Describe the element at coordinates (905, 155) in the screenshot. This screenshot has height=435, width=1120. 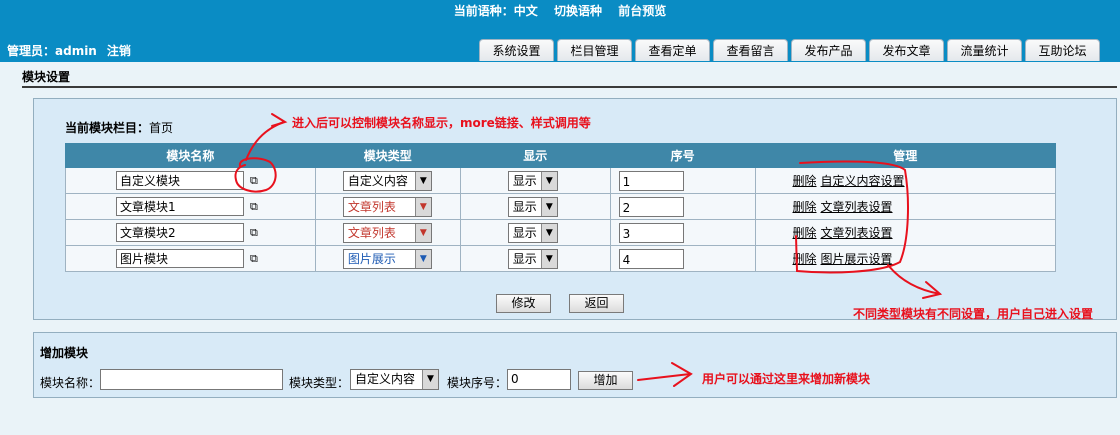
I see `col-header-manage: 管理` at that location.